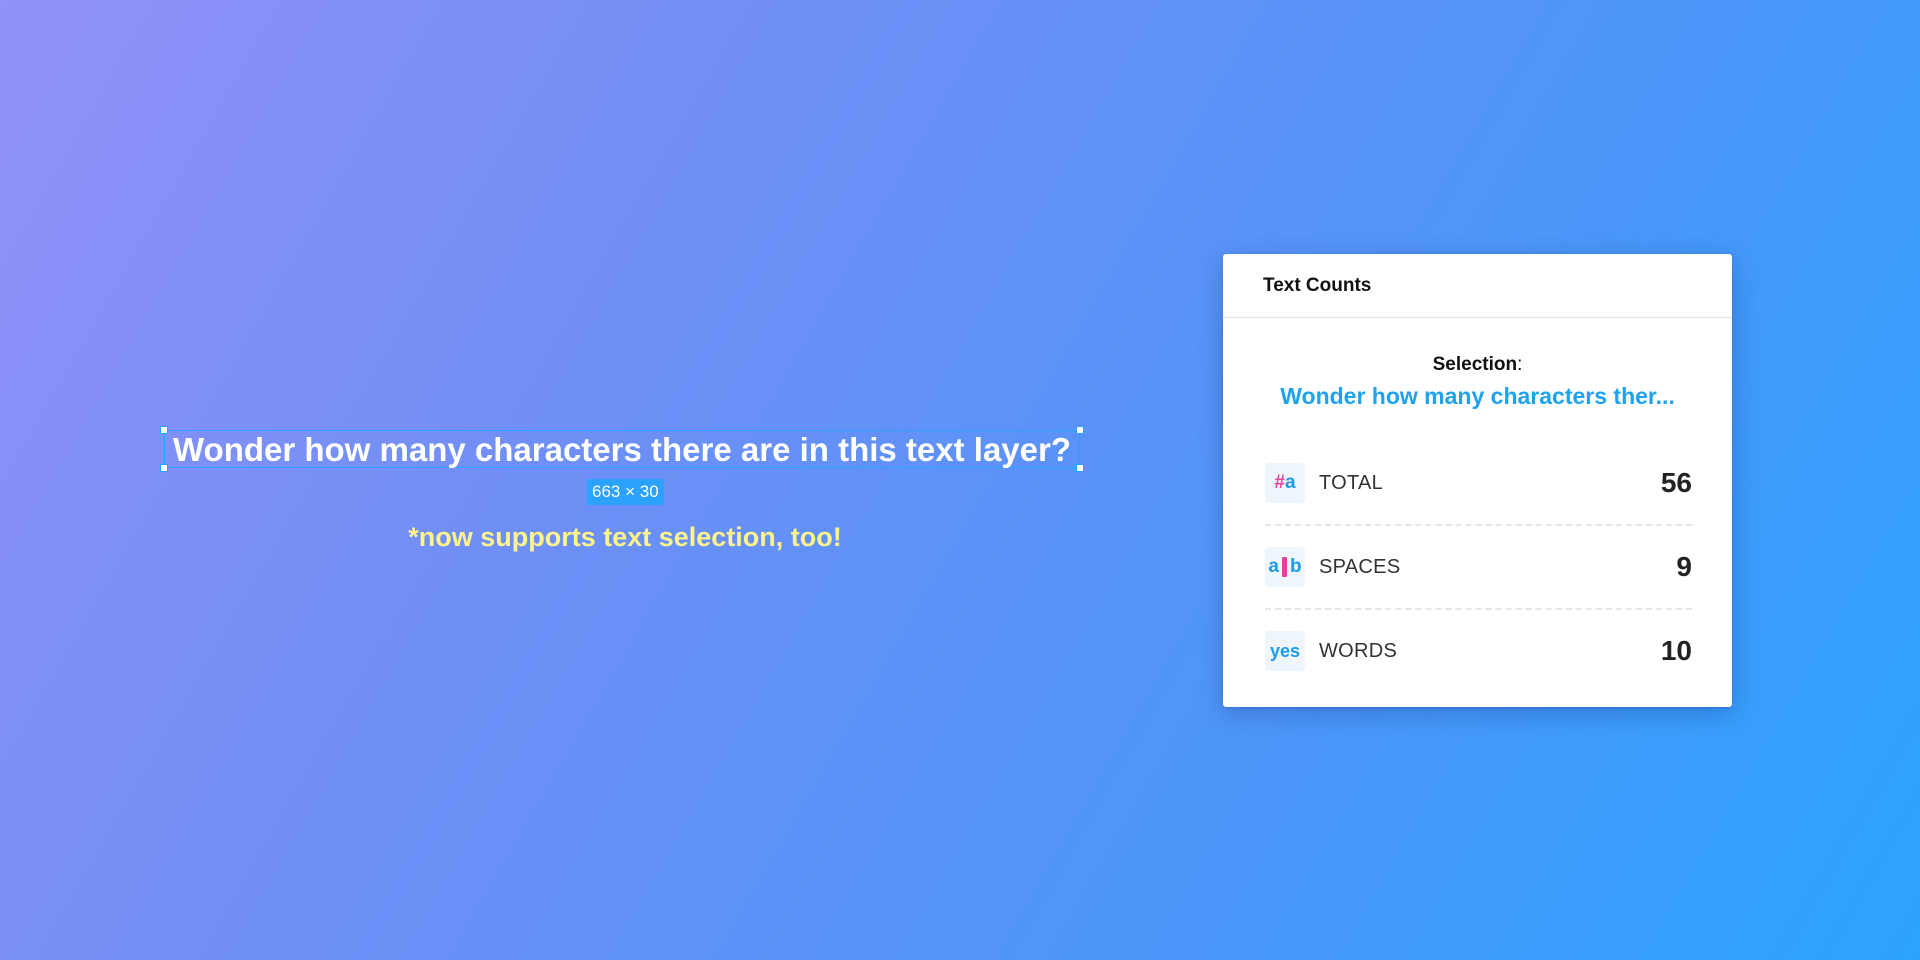  What do you see at coordinates (1358, 650) in the screenshot?
I see `stat-label-words: WORDS` at bounding box center [1358, 650].